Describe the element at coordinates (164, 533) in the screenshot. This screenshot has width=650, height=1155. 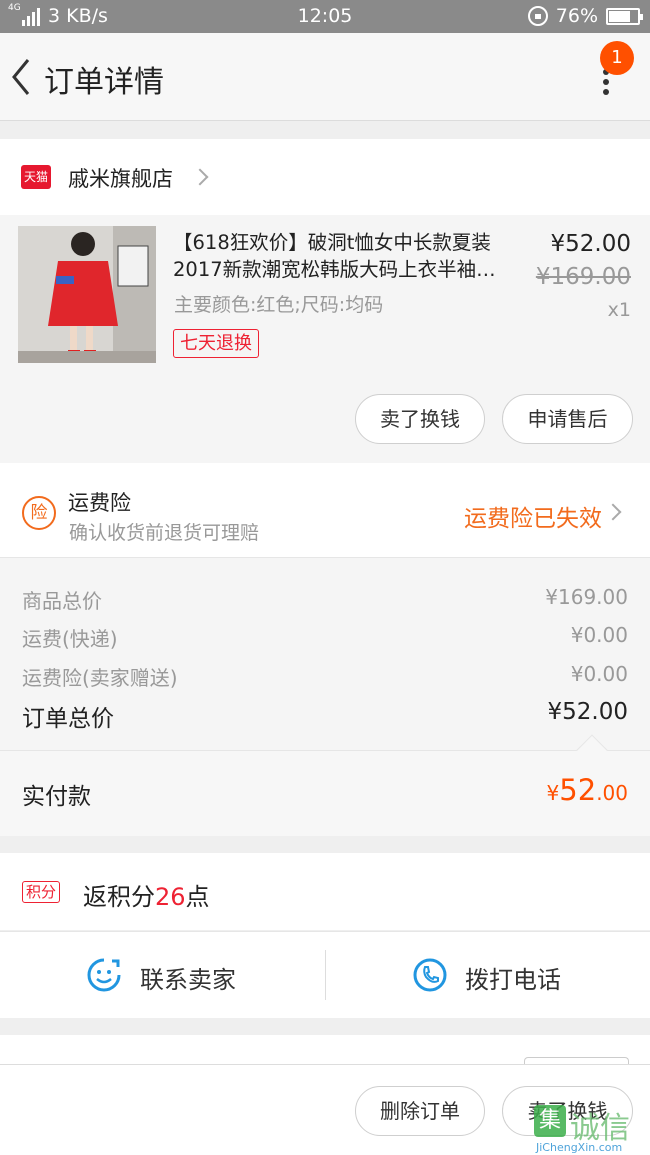
I see `insurance-subtitle: 确认收货前退货可理赔` at that location.